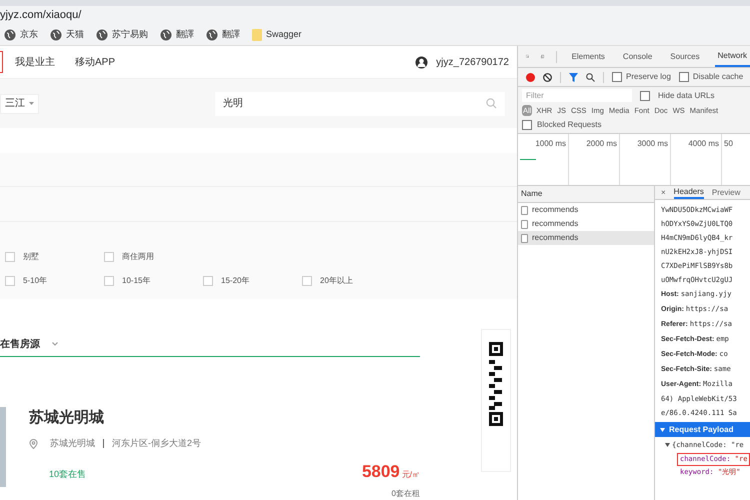 The image size is (750, 500). I want to click on nav-link: 移动APP, so click(95, 62).